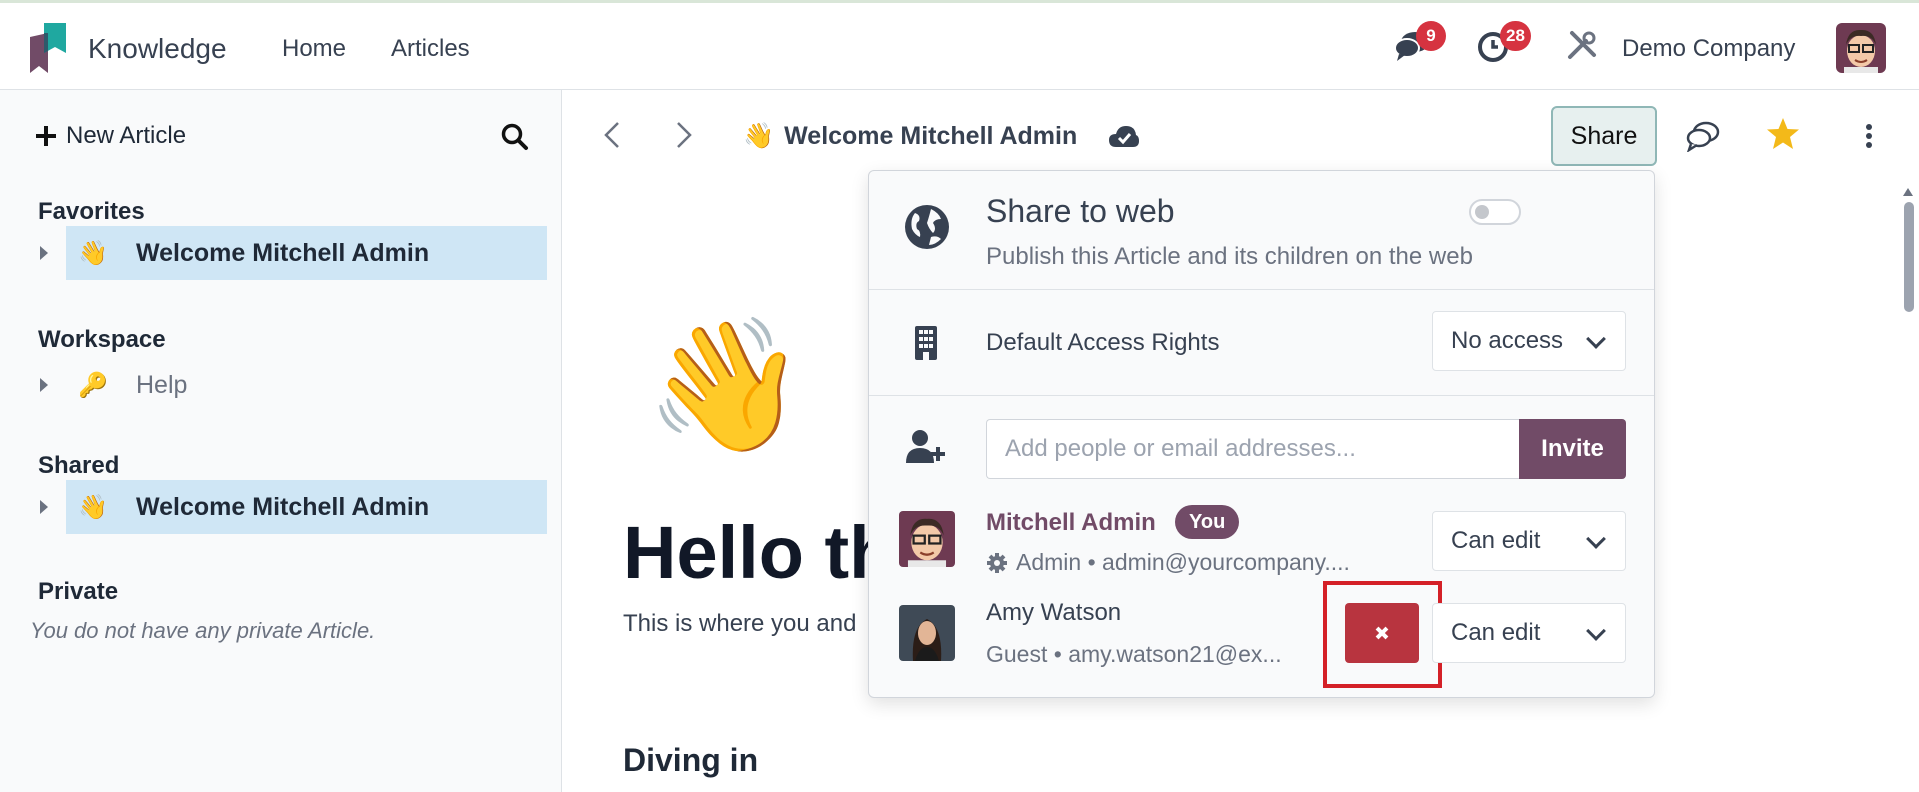  What do you see at coordinates (162, 384) in the screenshot?
I see `sidebar-item-label: Help` at bounding box center [162, 384].